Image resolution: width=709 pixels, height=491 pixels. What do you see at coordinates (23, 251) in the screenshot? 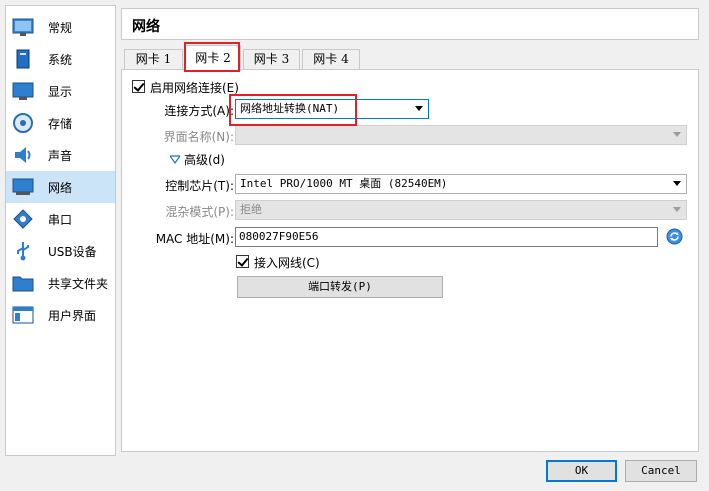
I see `usb-icon` at bounding box center [23, 251].